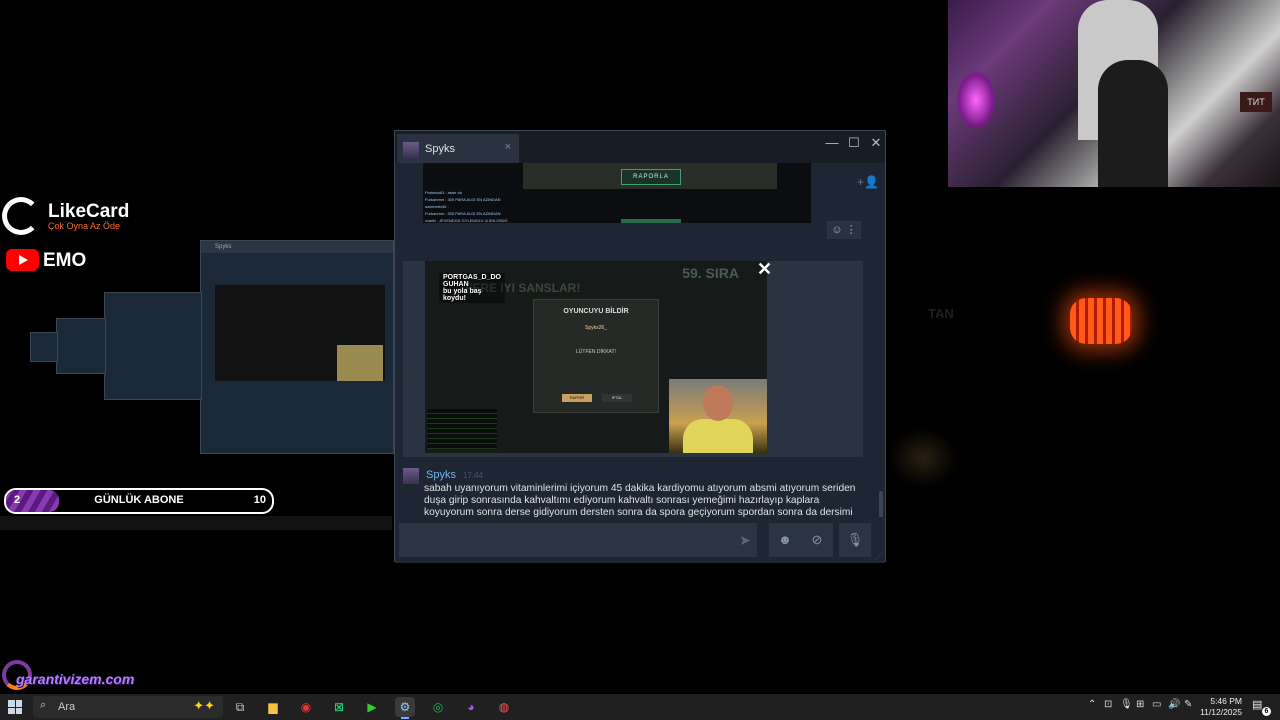  Describe the element at coordinates (259, 500) in the screenshot. I see `goal-target: 10` at that location.